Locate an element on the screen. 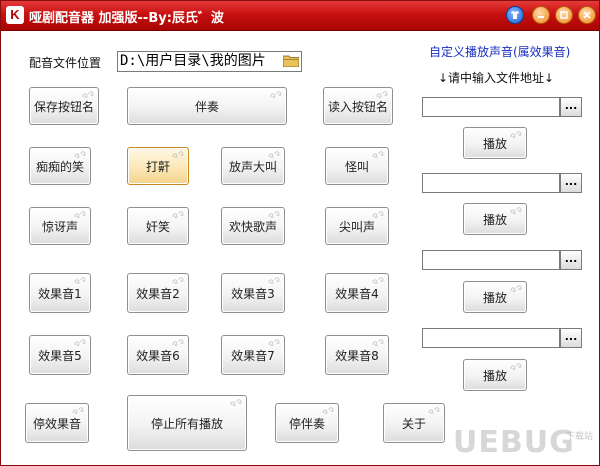 Image resolution: width=600 pixels, height=466 pixels. maximize-button is located at coordinates (564, 15).